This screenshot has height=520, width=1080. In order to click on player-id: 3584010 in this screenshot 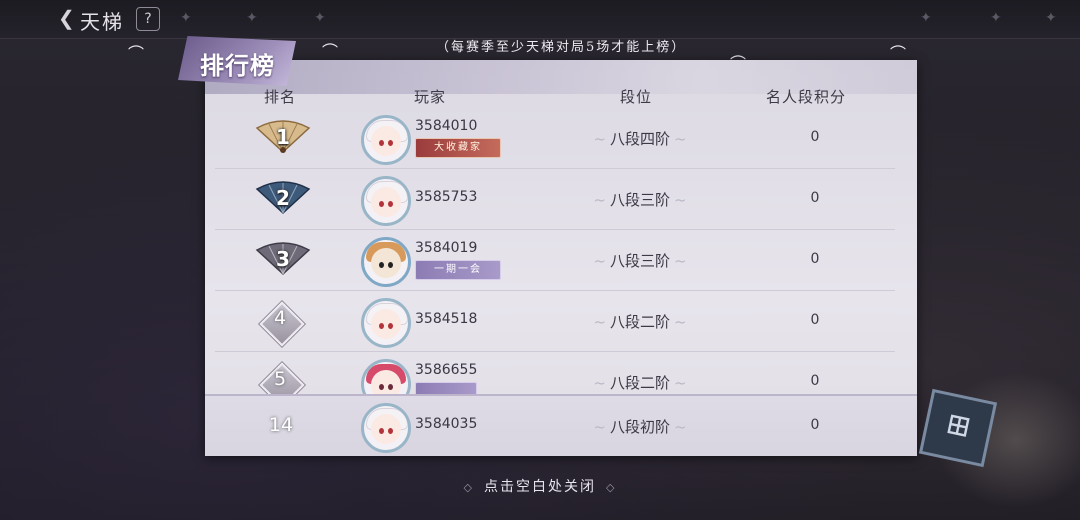, I will do `click(446, 126)`.